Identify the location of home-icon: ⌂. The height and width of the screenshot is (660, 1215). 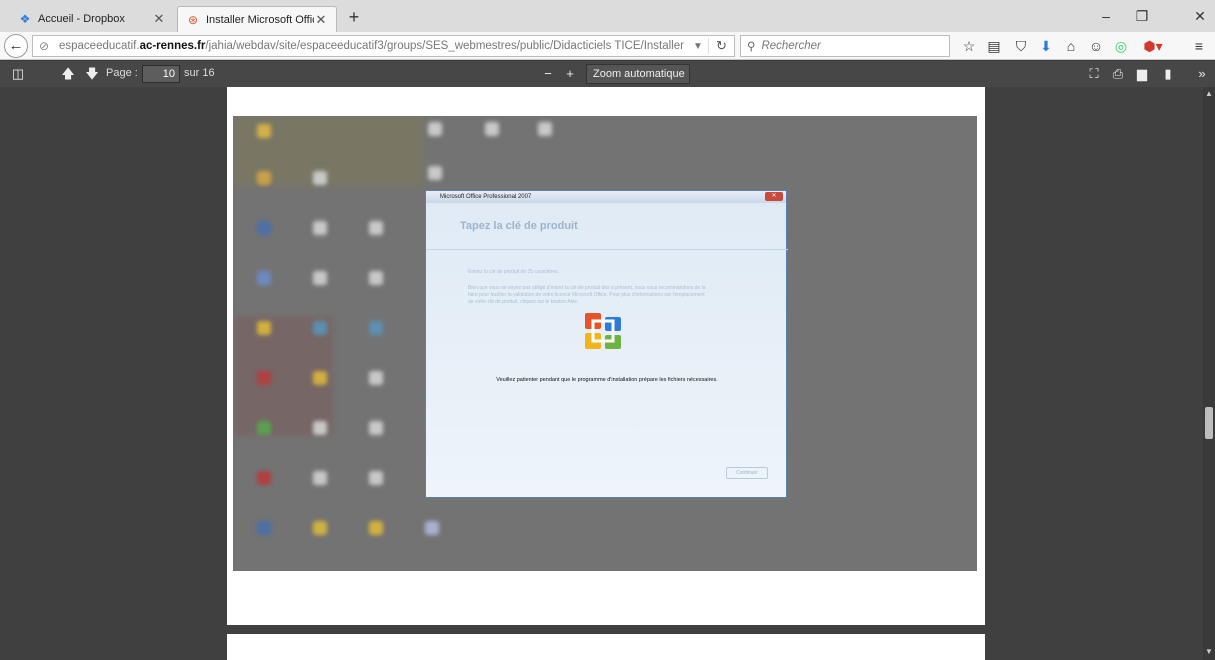
(1071, 46).